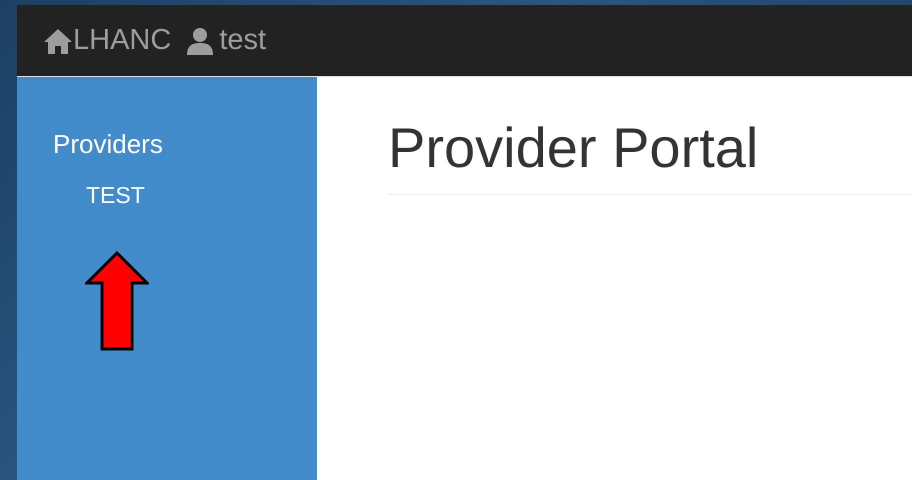  What do you see at coordinates (107, 40) in the screenshot?
I see `brand-link: LHANC` at bounding box center [107, 40].